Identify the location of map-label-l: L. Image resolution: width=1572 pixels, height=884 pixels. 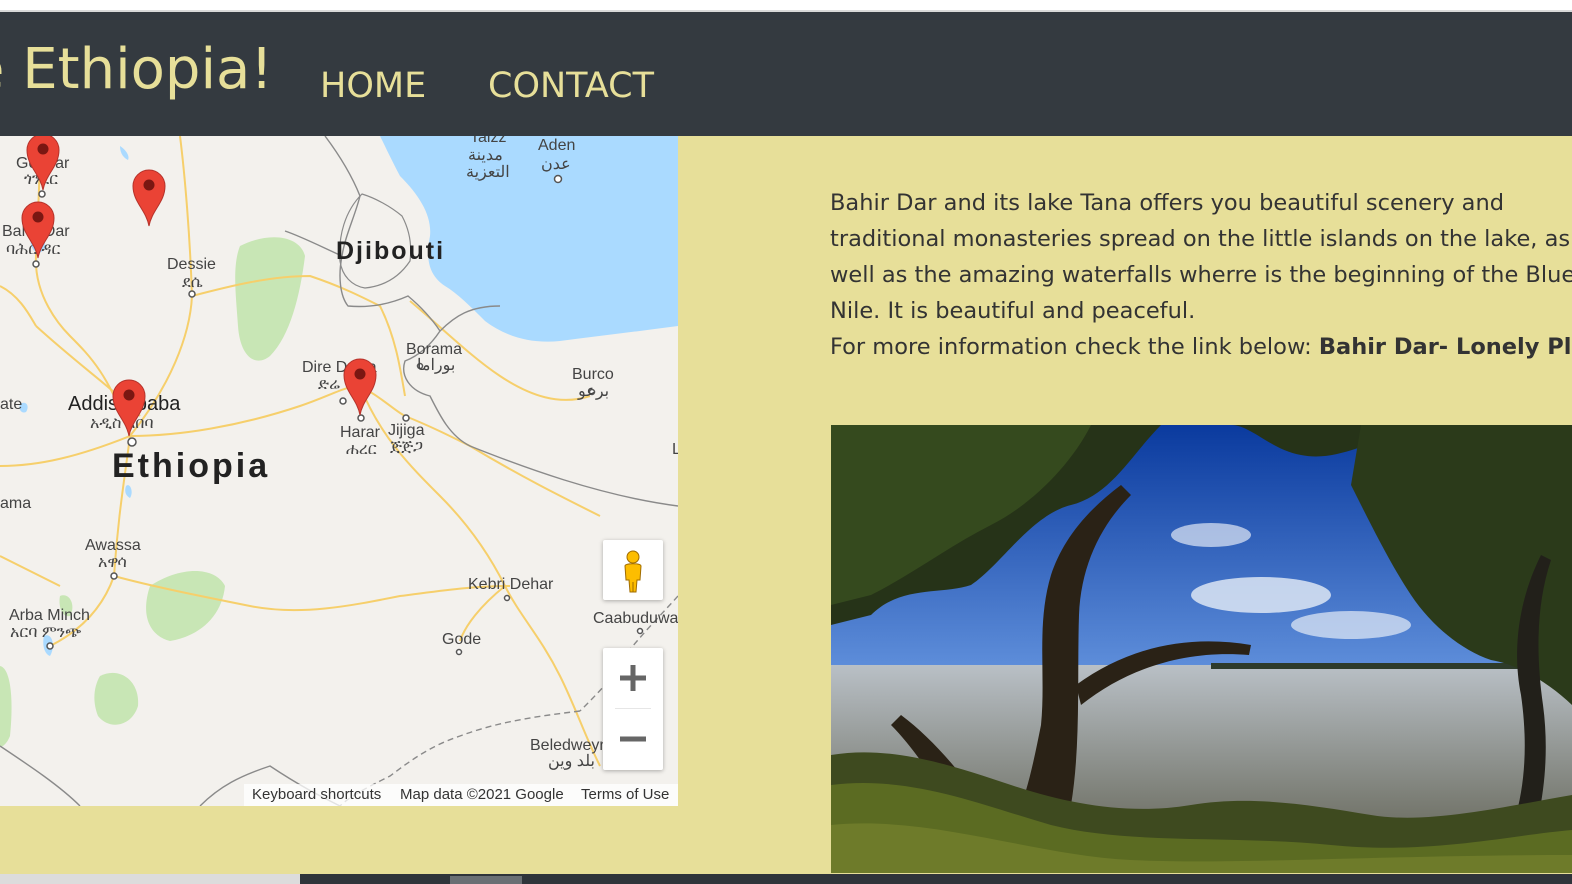
(675, 449).